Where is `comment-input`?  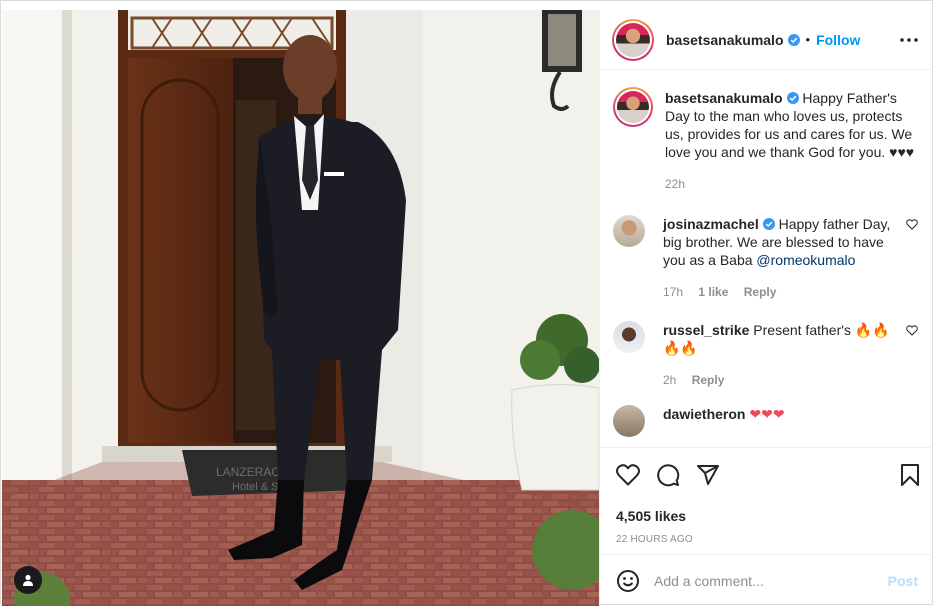 comment-input is located at coordinates (771, 580).